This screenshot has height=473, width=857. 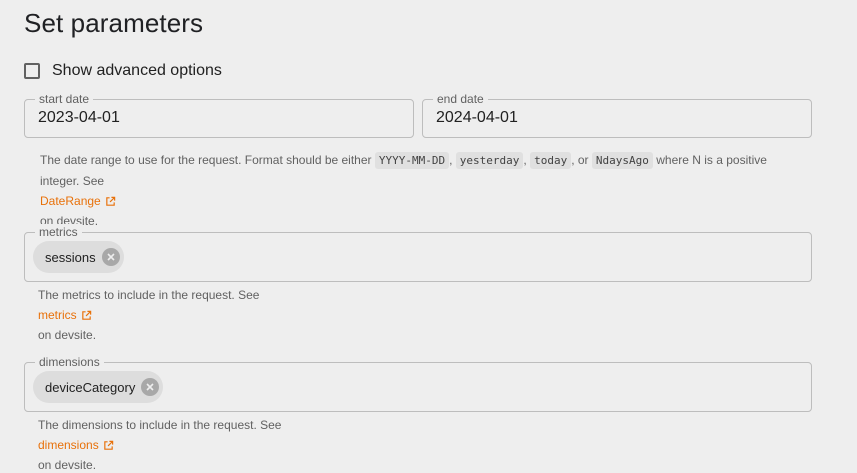 What do you see at coordinates (219, 118) in the screenshot?
I see `start-date-input` at bounding box center [219, 118].